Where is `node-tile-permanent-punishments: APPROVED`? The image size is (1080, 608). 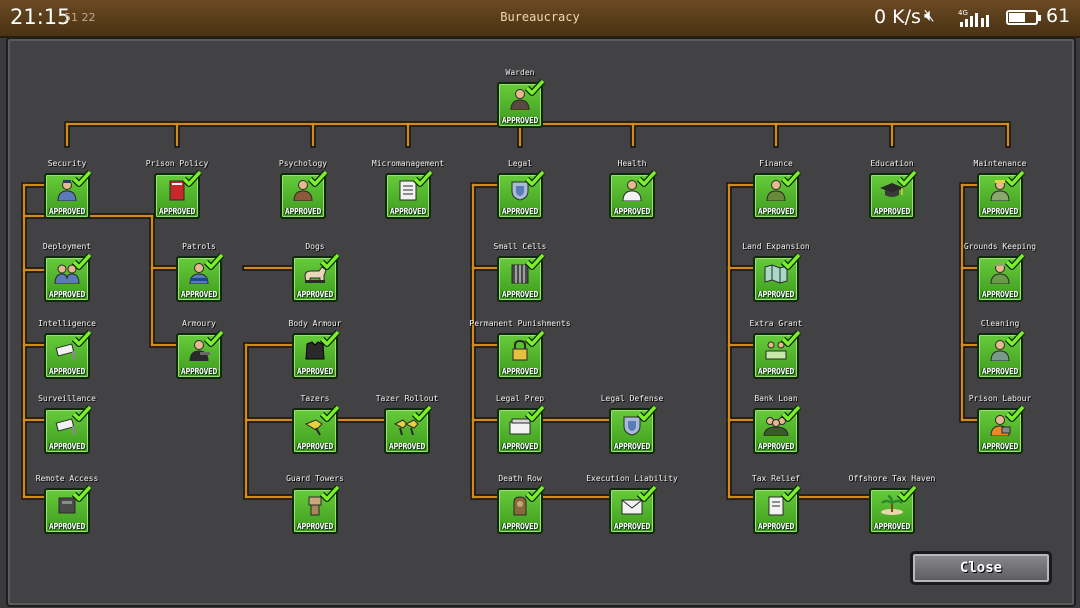
node-tile-permanent-punishments: APPROVED is located at coordinates (521, 354).